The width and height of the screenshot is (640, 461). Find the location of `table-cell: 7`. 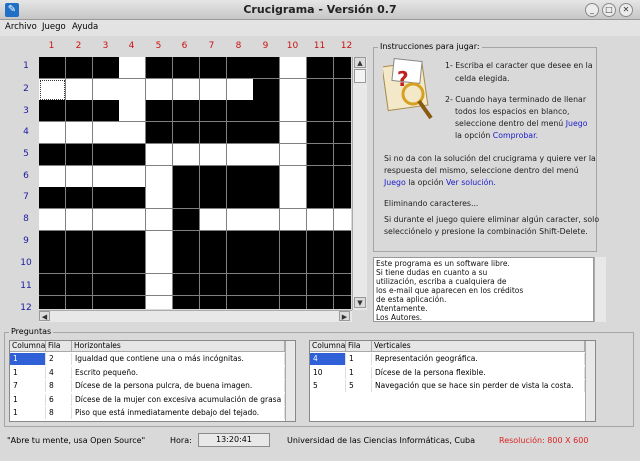

table-cell: 7 is located at coordinates (28, 386).